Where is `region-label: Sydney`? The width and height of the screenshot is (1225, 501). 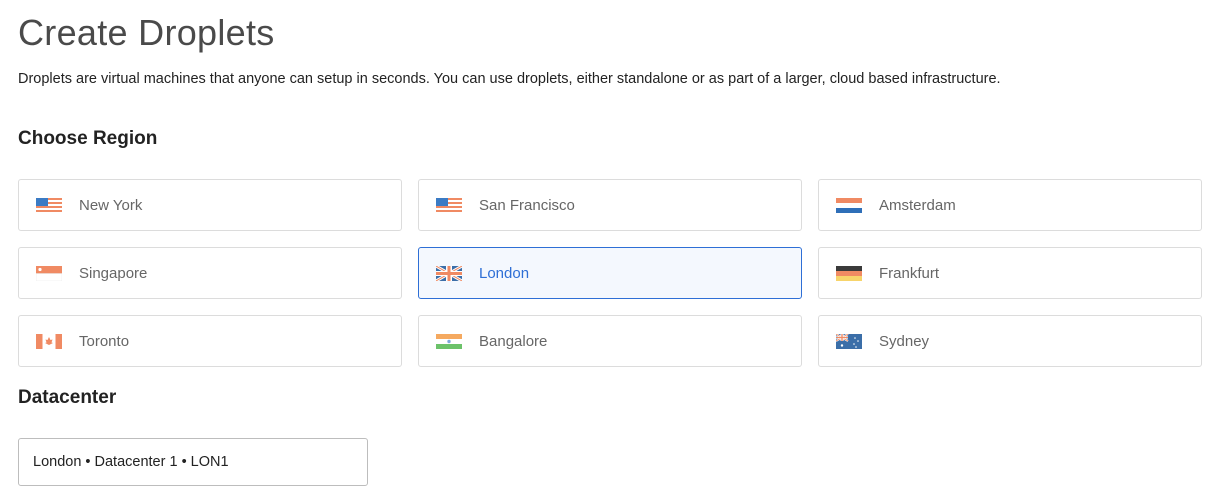 region-label: Sydney is located at coordinates (904, 341).